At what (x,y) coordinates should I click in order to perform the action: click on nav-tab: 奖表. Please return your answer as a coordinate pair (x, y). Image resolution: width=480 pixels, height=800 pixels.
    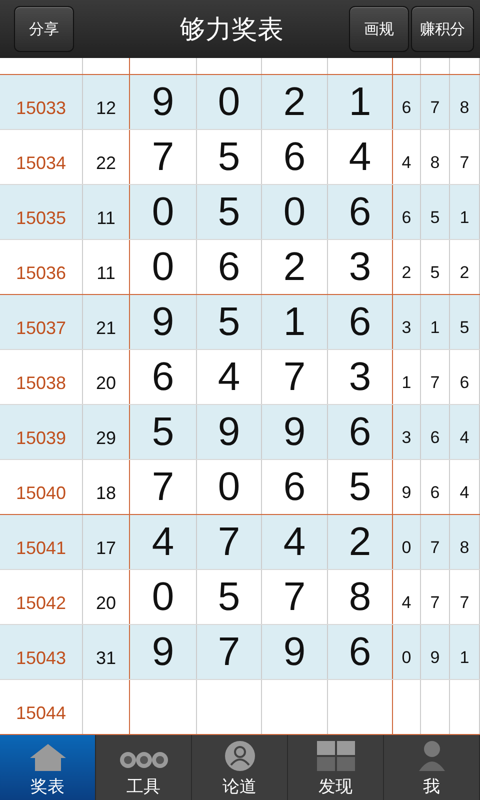
    Looking at the image, I should click on (48, 767).